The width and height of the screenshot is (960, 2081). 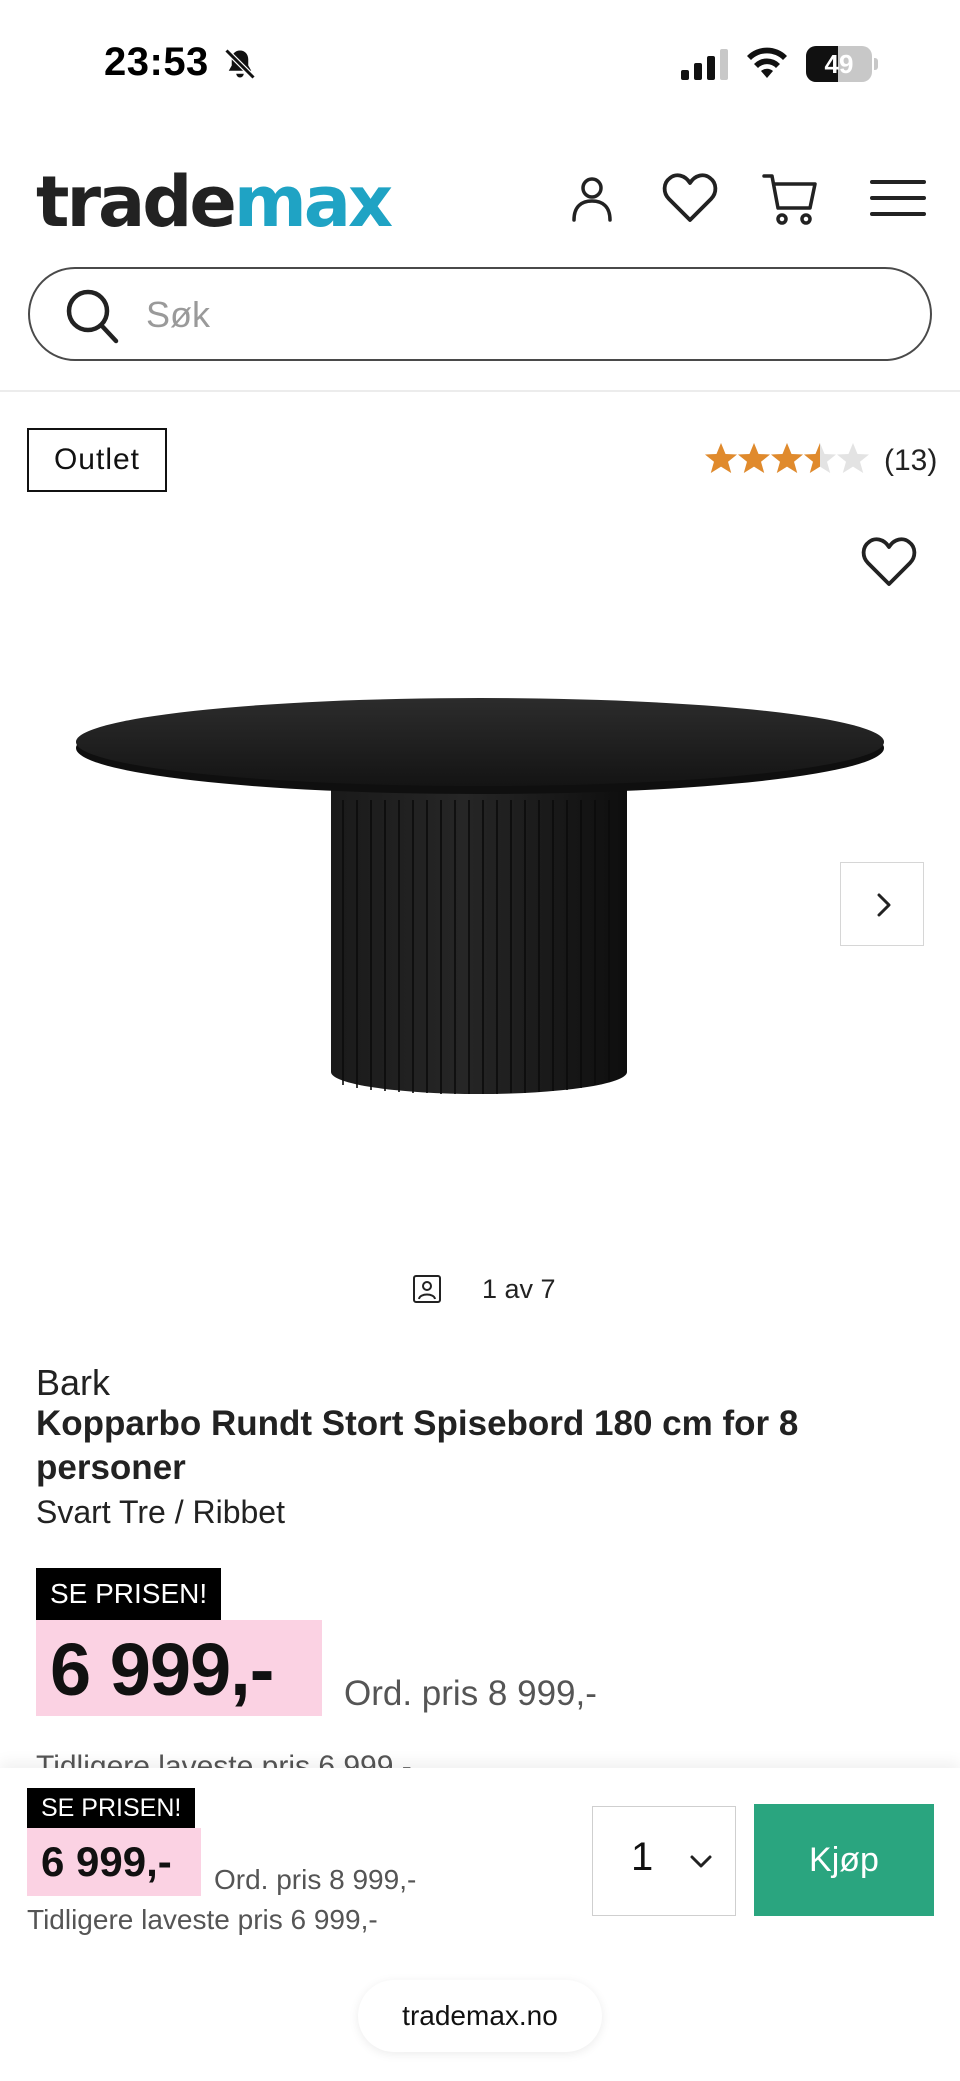 I want to click on sticky-price-box: 6 999,-, so click(x=114, y=1862).